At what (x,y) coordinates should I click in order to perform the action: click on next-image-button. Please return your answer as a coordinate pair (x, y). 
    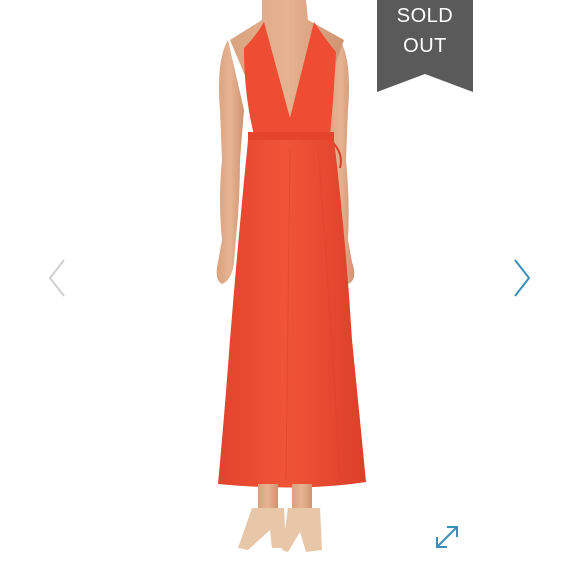
    Looking at the image, I should click on (522, 278).